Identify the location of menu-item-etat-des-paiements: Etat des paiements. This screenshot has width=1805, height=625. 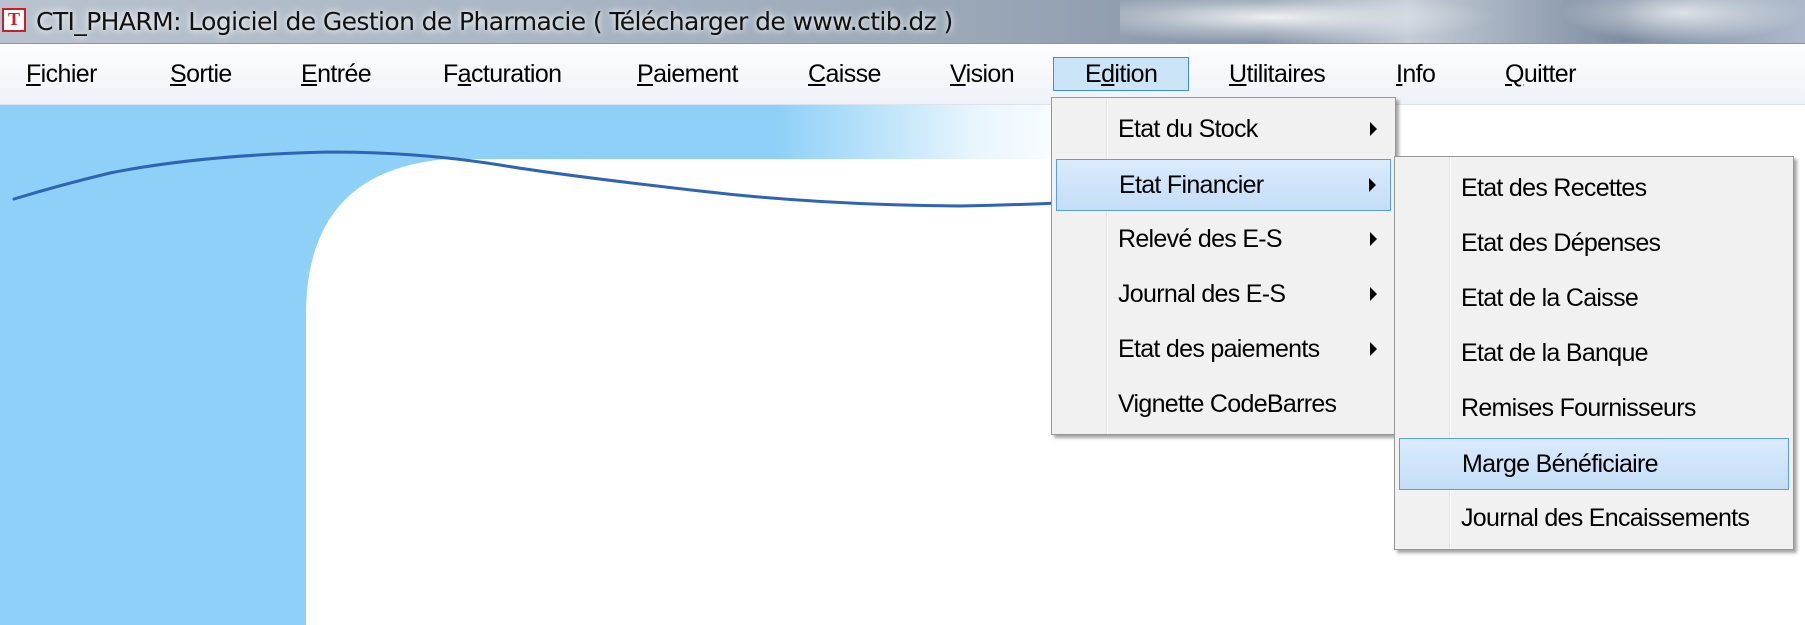
(1223, 350).